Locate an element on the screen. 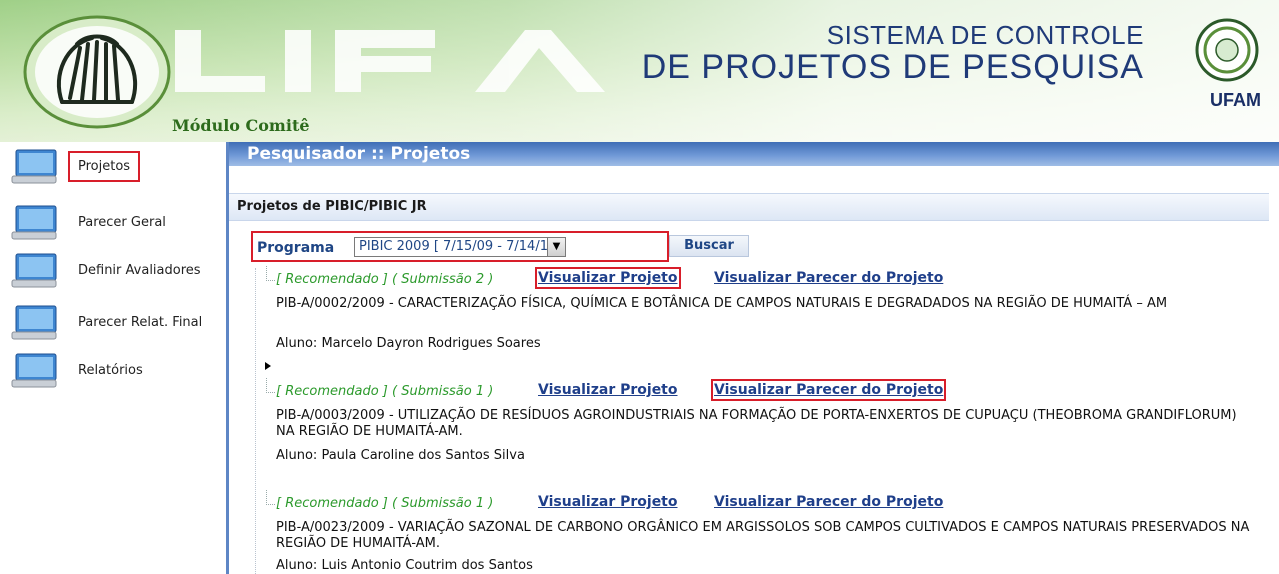 The image size is (1279, 574). sidebar-item-label: Projetos is located at coordinates (104, 166).